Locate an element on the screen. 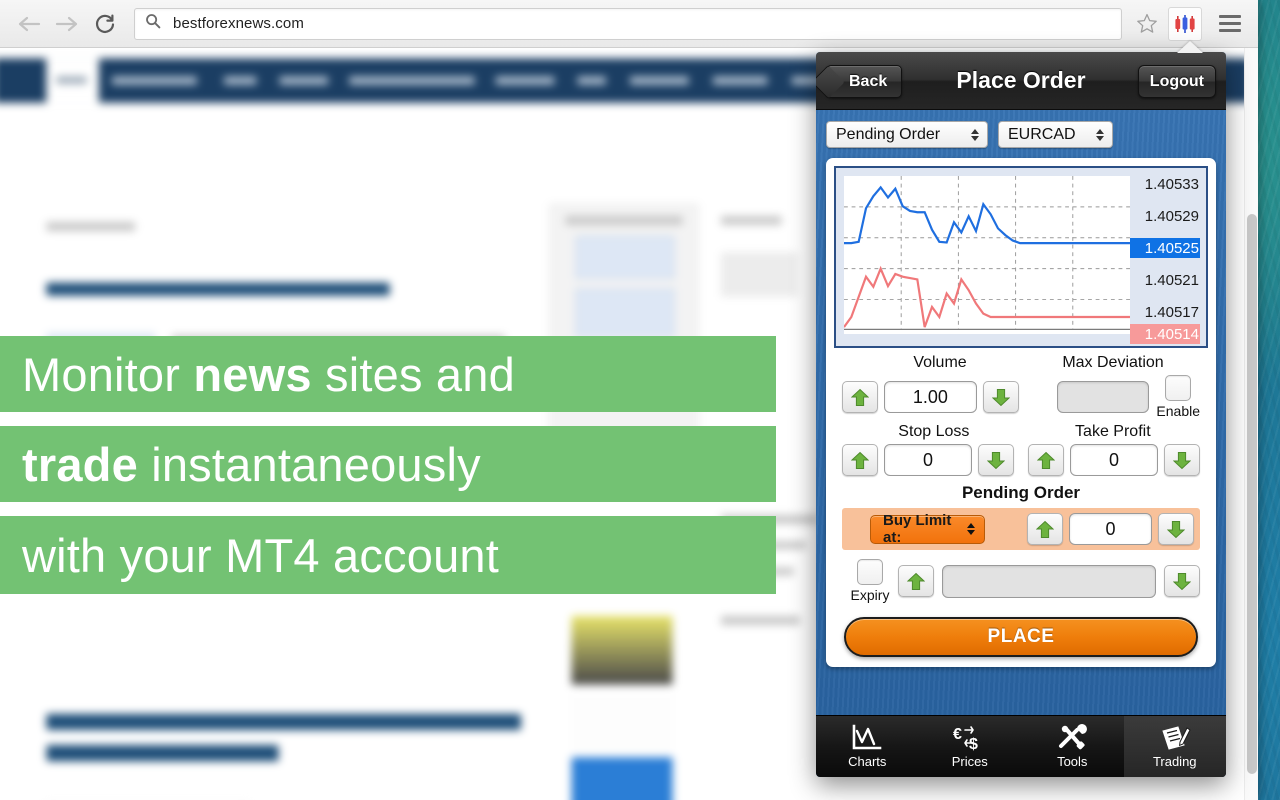  expiry-checkbox is located at coordinates (870, 572).